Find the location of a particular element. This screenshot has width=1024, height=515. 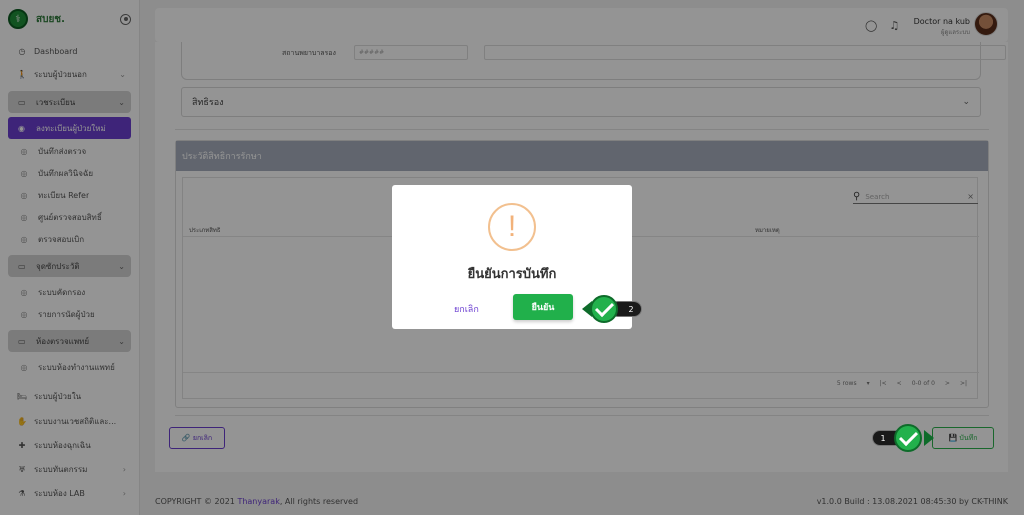

step-pointer is located at coordinates (929, 438).